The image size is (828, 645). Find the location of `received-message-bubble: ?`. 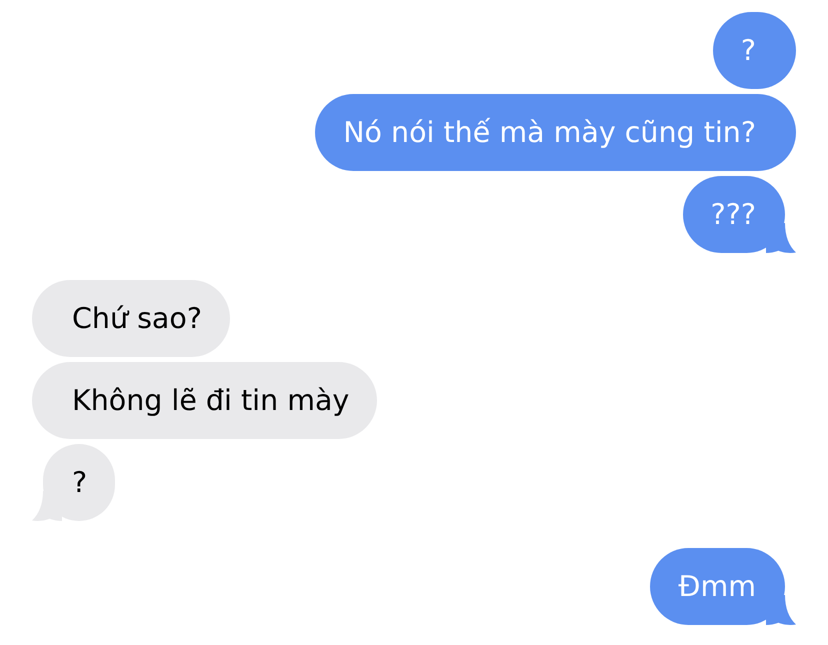

received-message-bubble: ? is located at coordinates (74, 482).